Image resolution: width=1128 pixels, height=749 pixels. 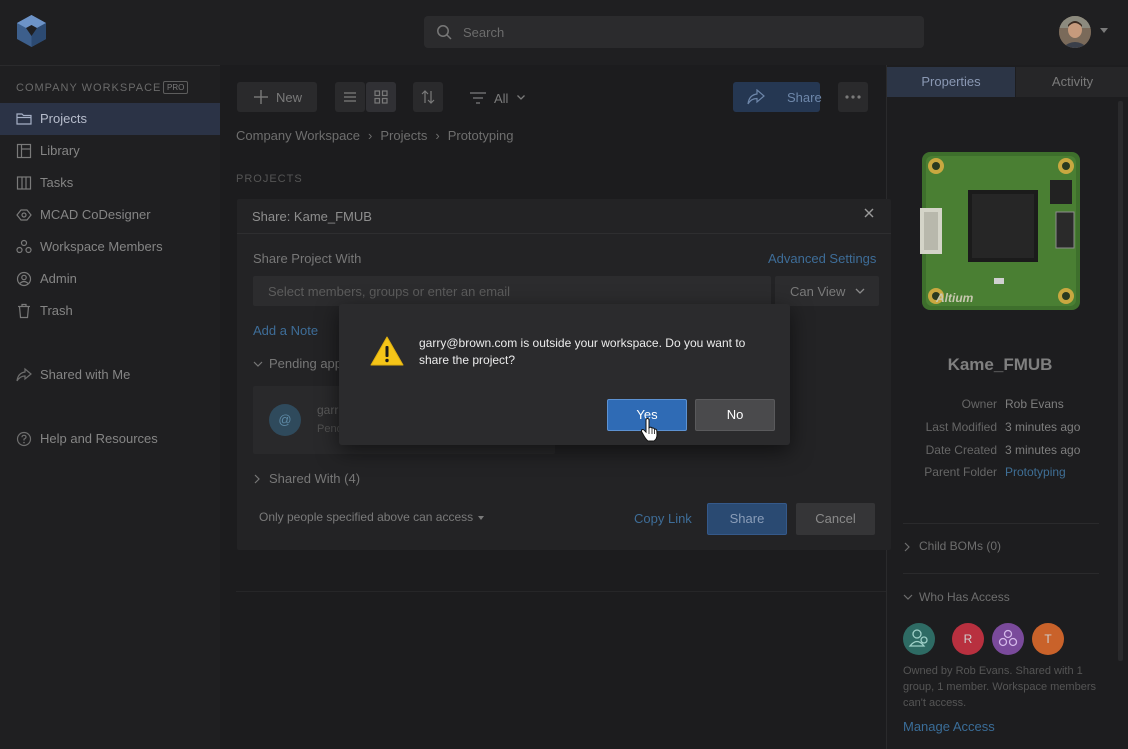 I want to click on sidebar-item-library: Library, so click(x=110, y=151).